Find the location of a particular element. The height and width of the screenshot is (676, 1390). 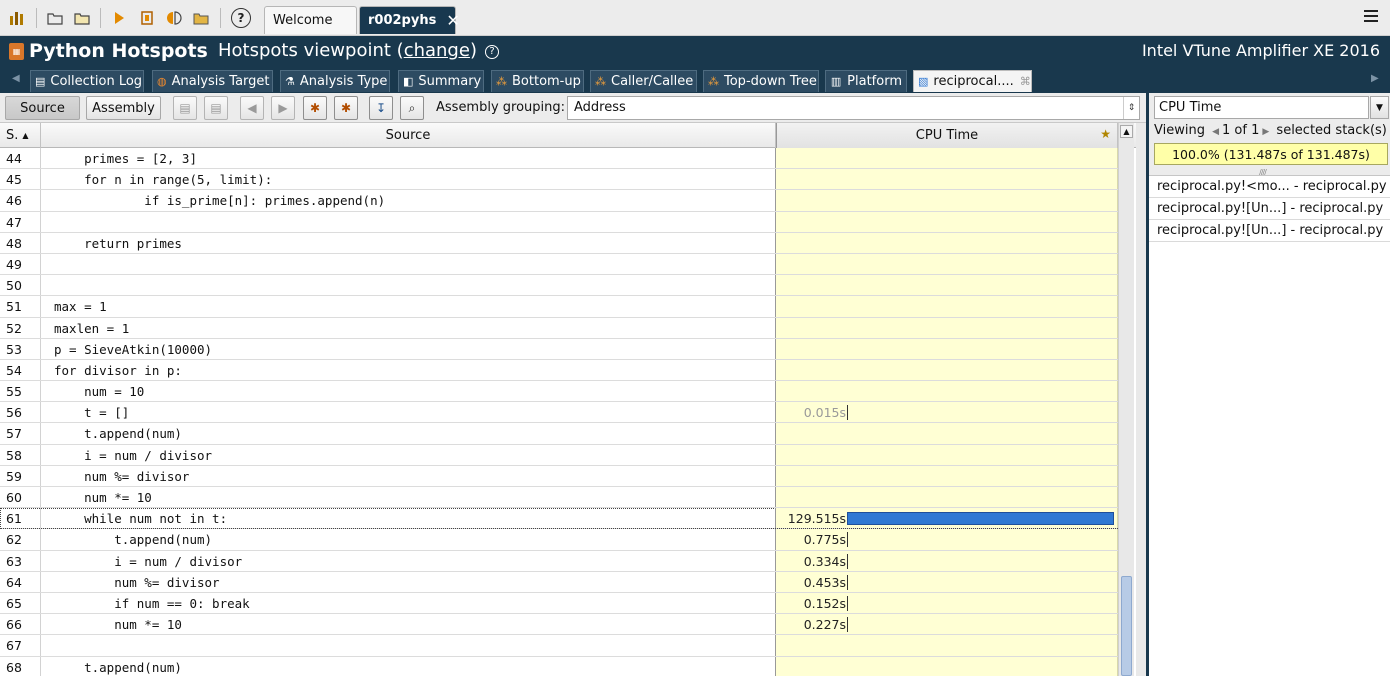

tab-platform: ▥ Platform is located at coordinates (866, 81).